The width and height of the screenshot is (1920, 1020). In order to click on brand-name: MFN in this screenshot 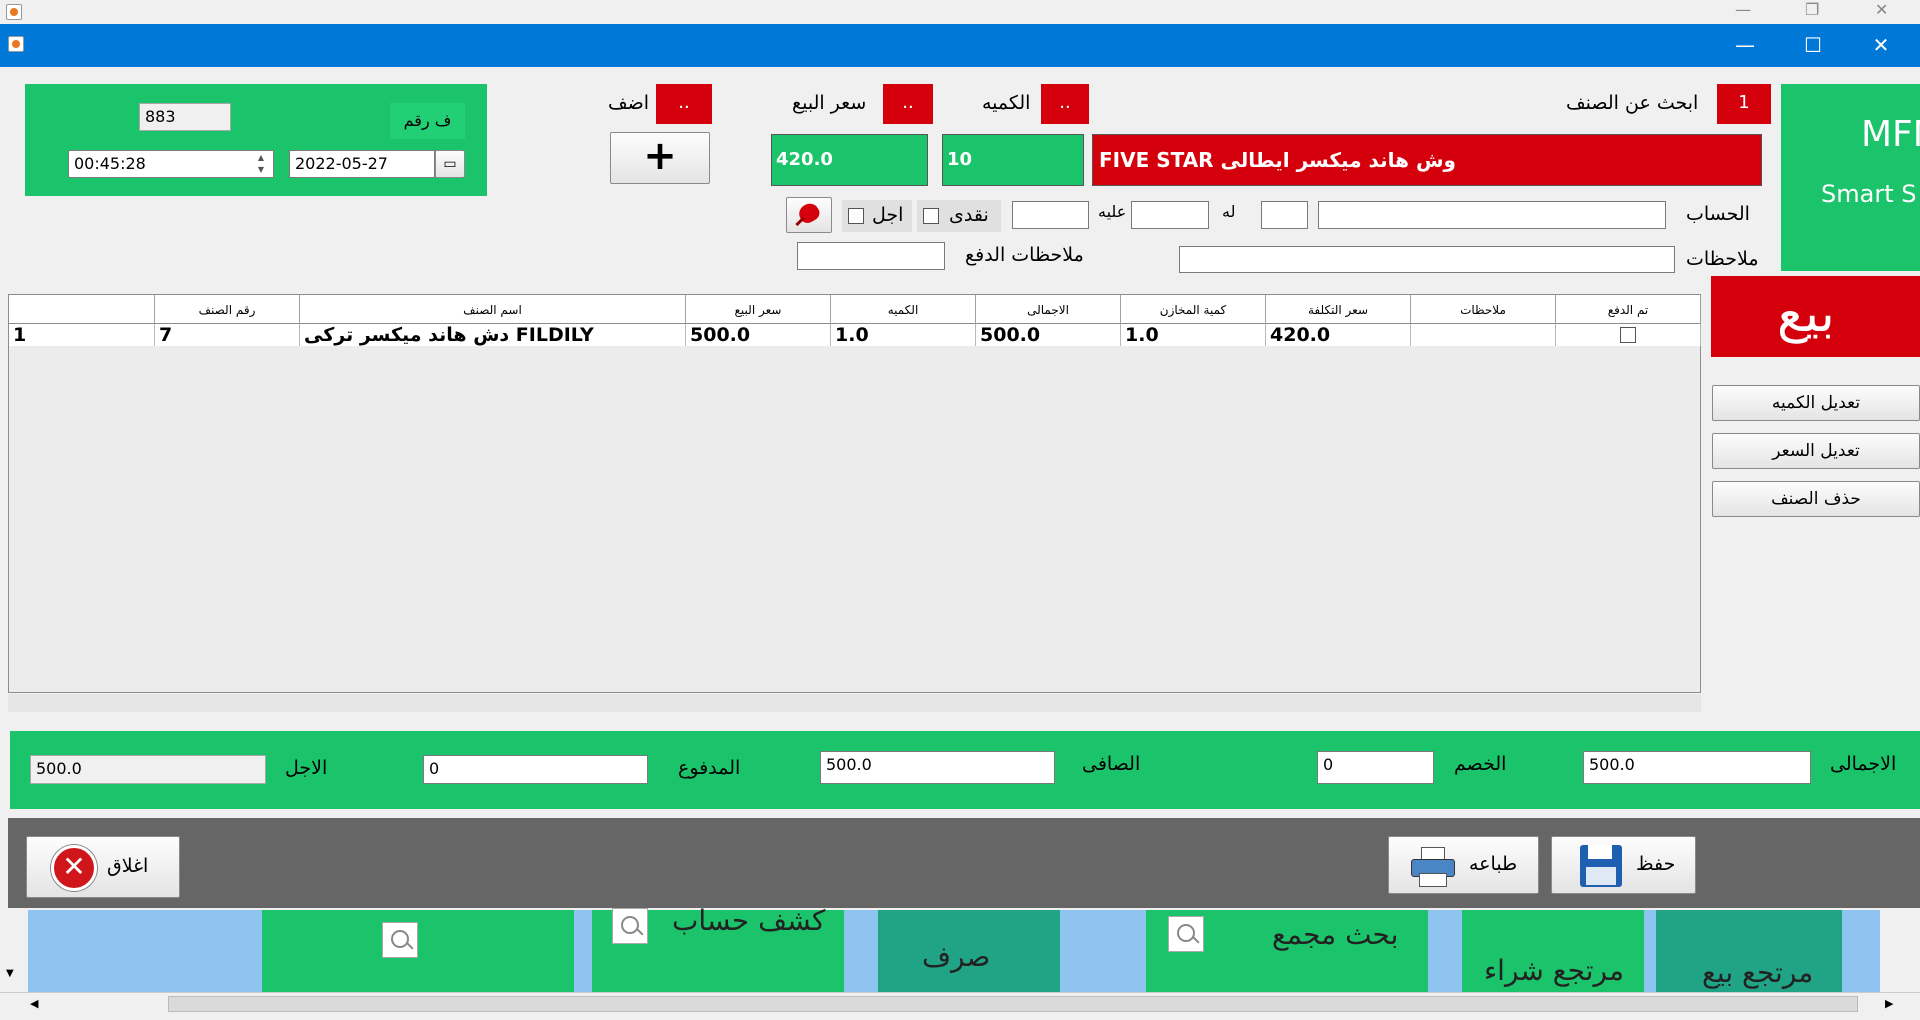, I will do `click(1890, 134)`.